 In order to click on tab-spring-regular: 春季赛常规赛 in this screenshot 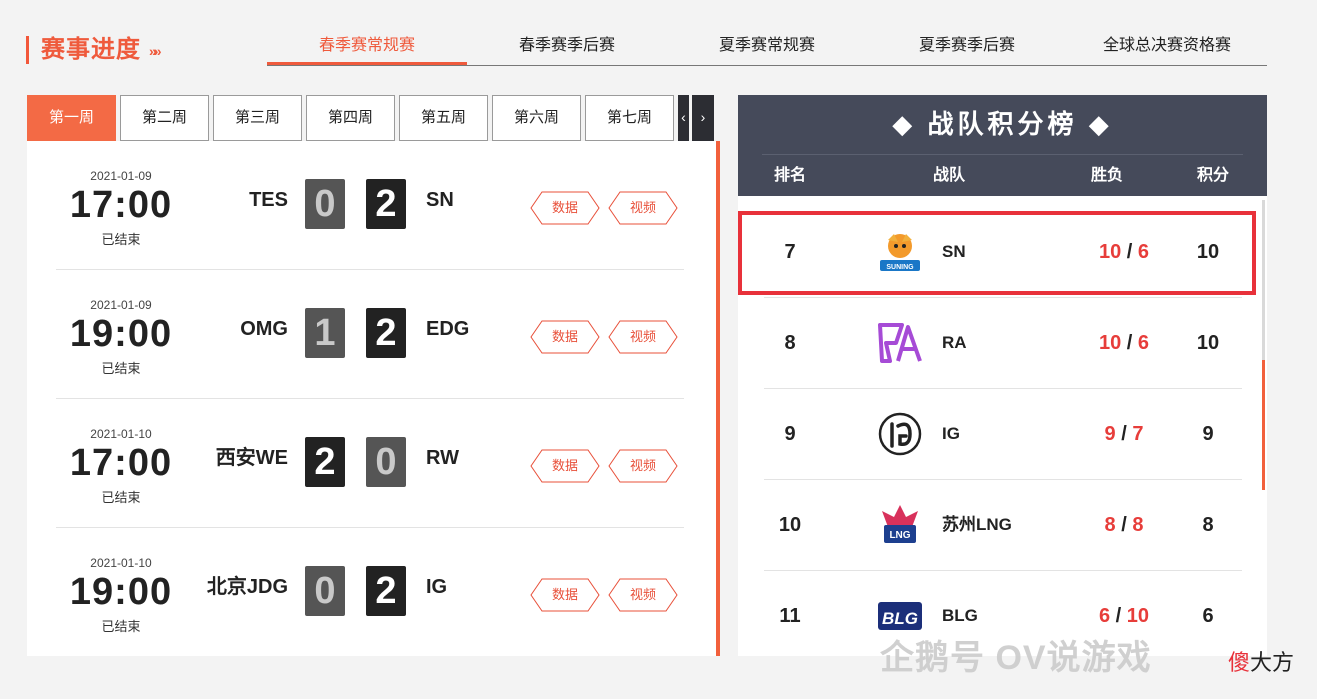, I will do `click(367, 46)`.